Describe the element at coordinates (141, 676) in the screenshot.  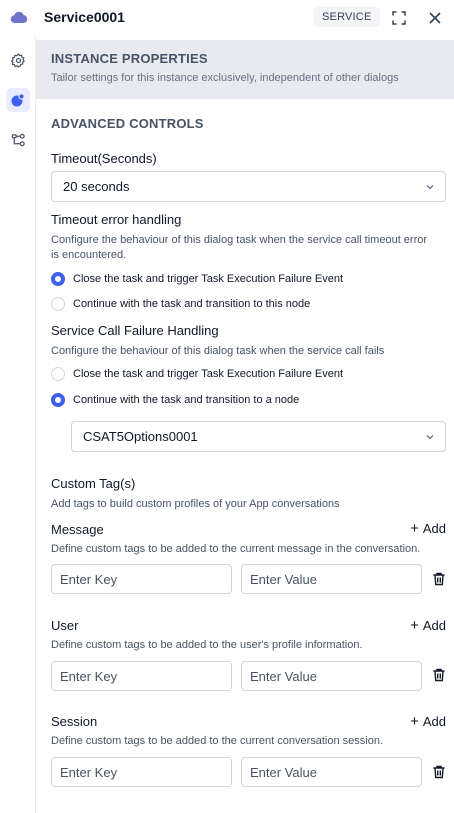
I see `user-key-input` at that location.